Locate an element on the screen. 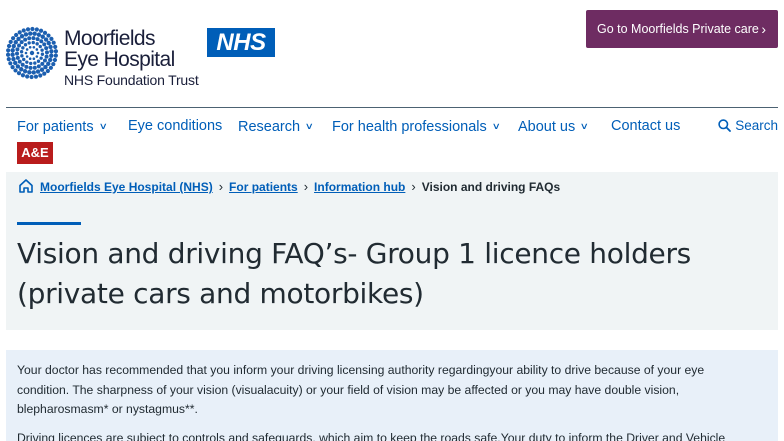  search-icon is located at coordinates (725, 125).